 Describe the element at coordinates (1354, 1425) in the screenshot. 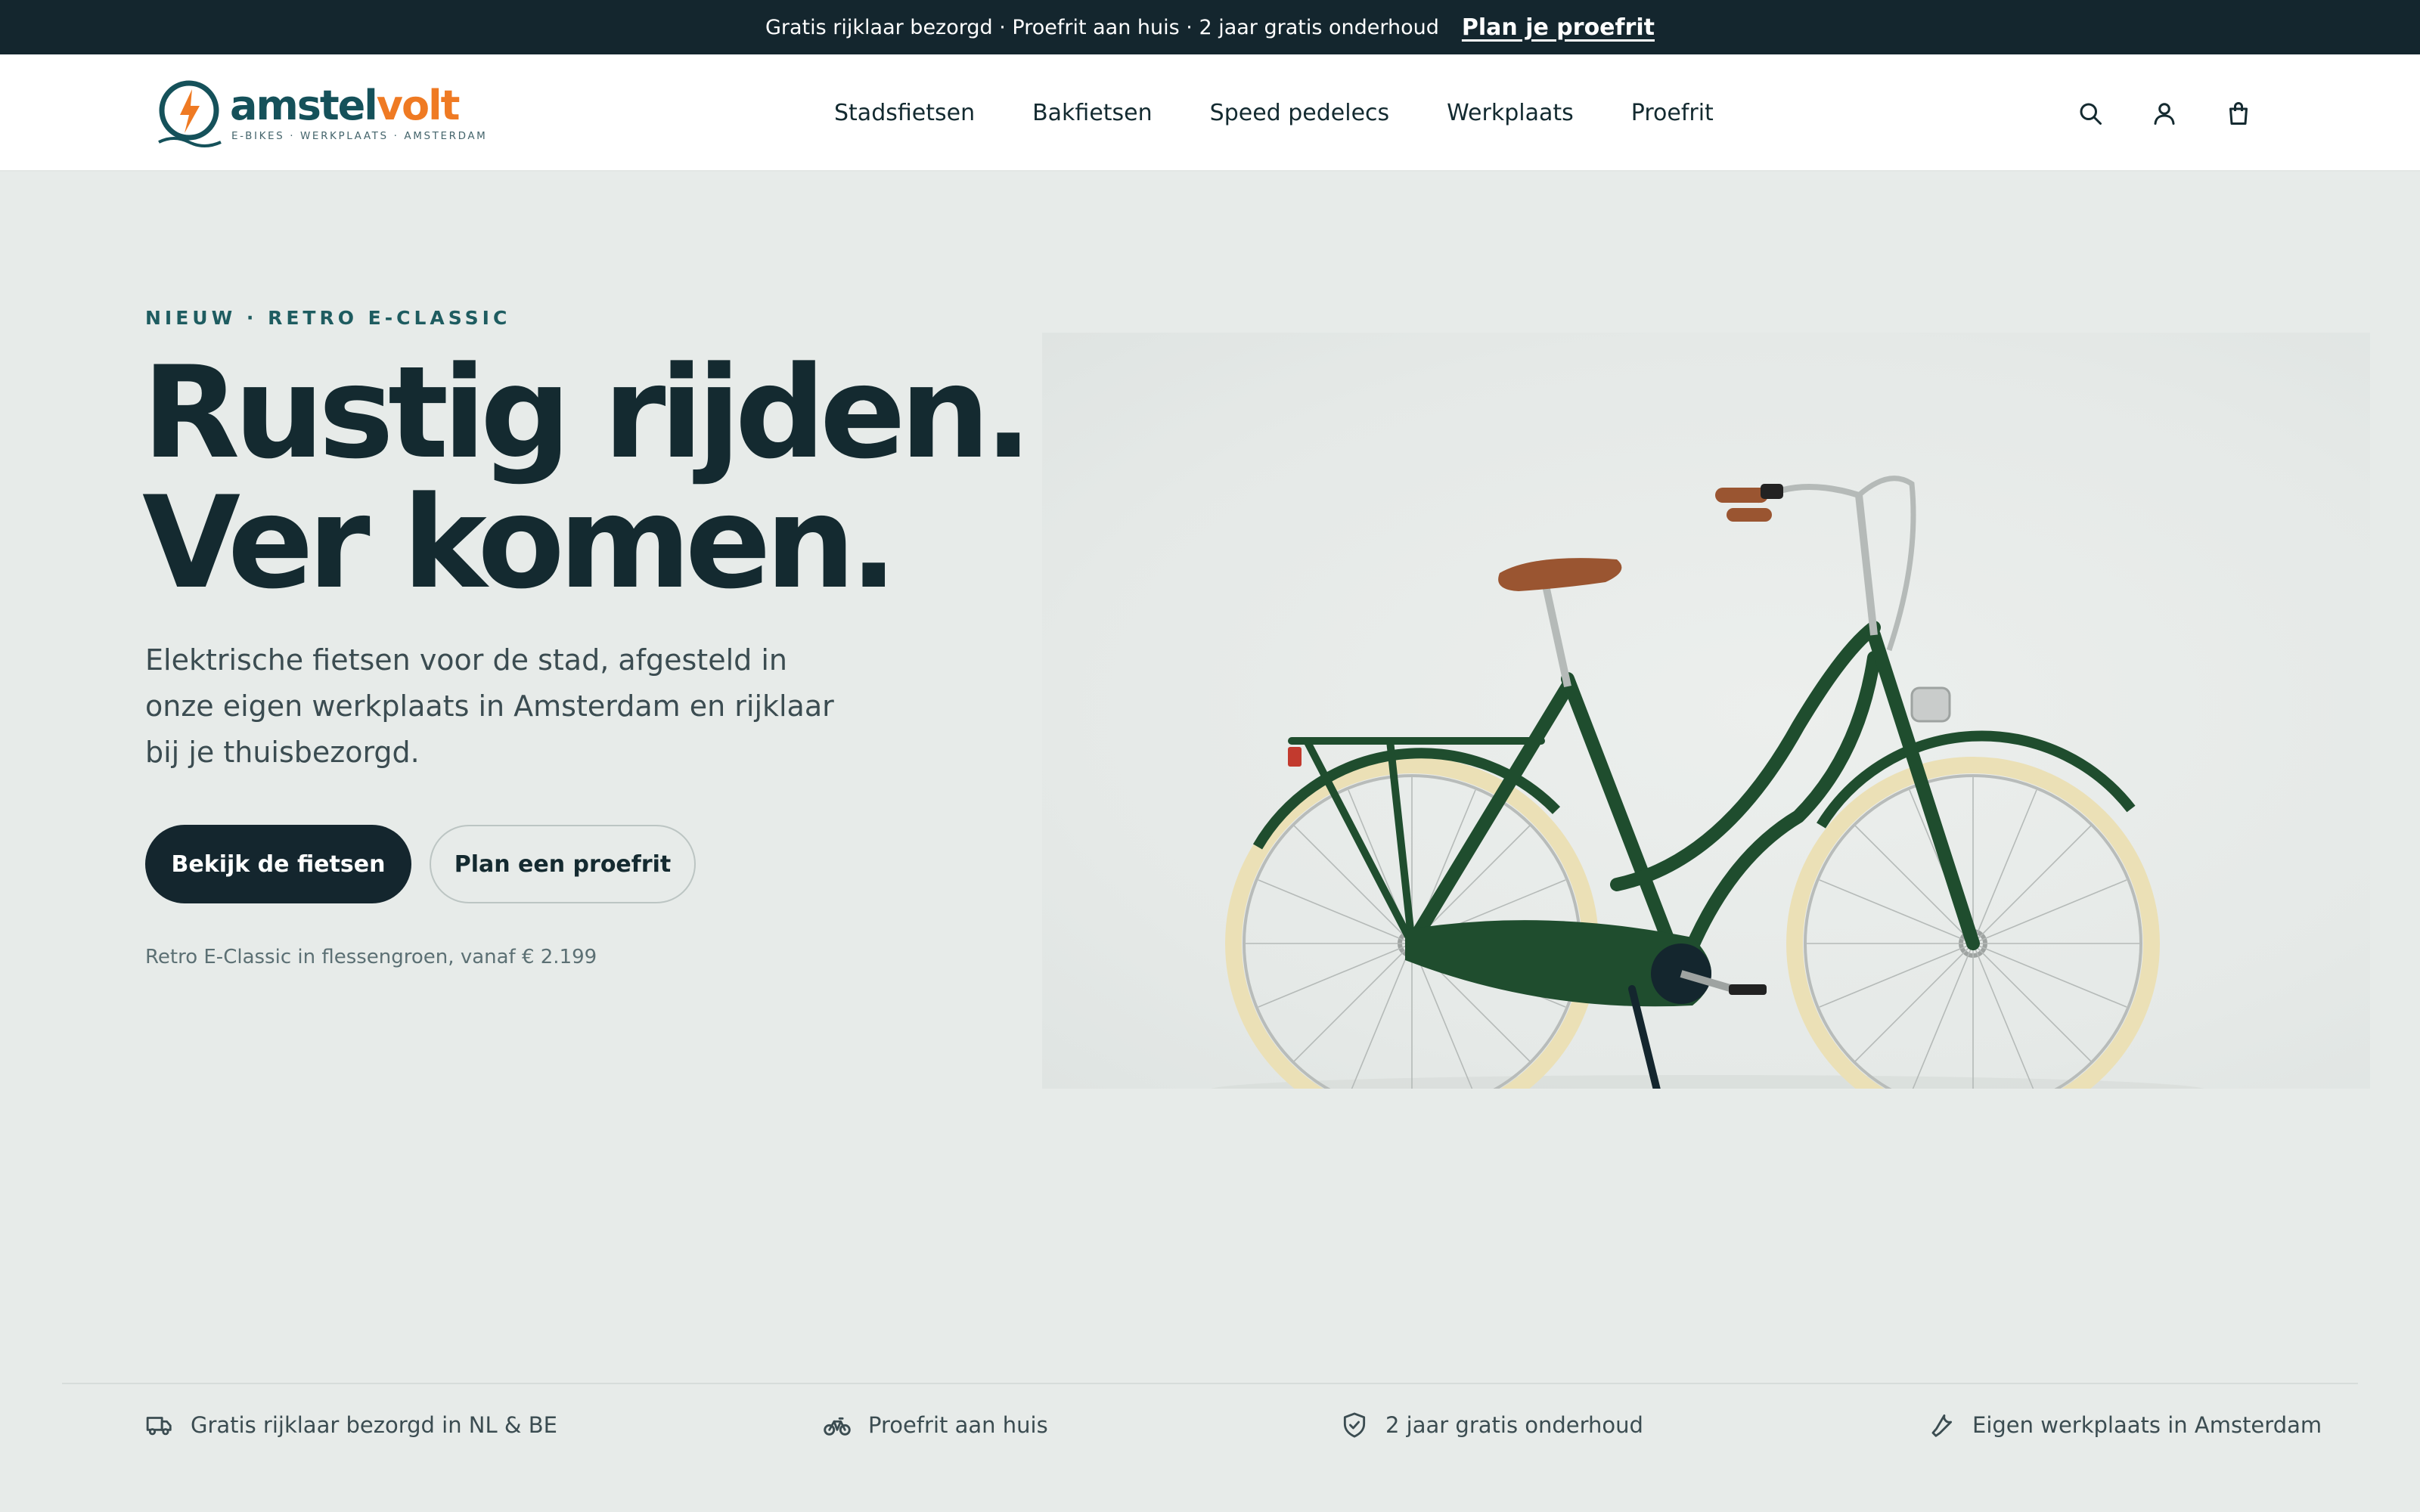

I see `shield-check-icon` at that location.